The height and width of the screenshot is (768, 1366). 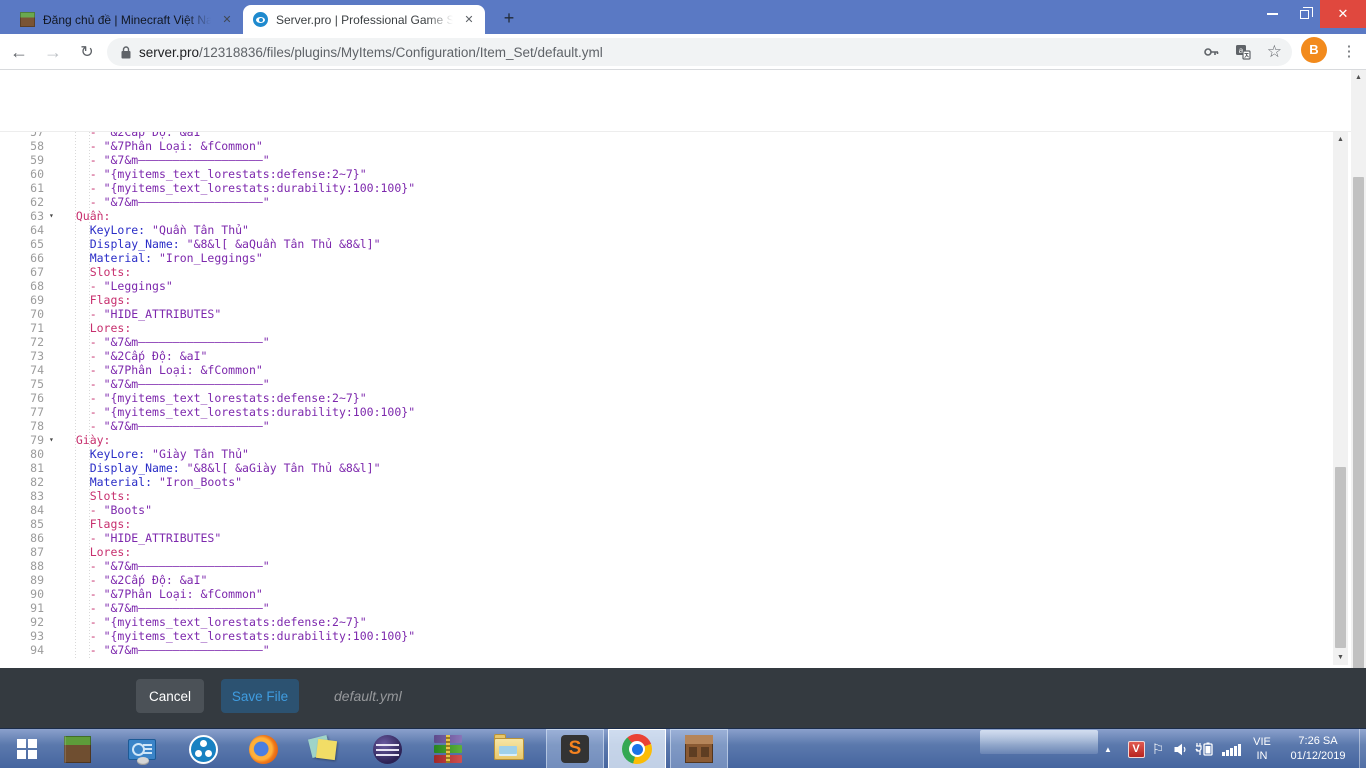 What do you see at coordinates (1318, 748) in the screenshot?
I see `tray-clock: 7:26 SA 01/12/2019` at bounding box center [1318, 748].